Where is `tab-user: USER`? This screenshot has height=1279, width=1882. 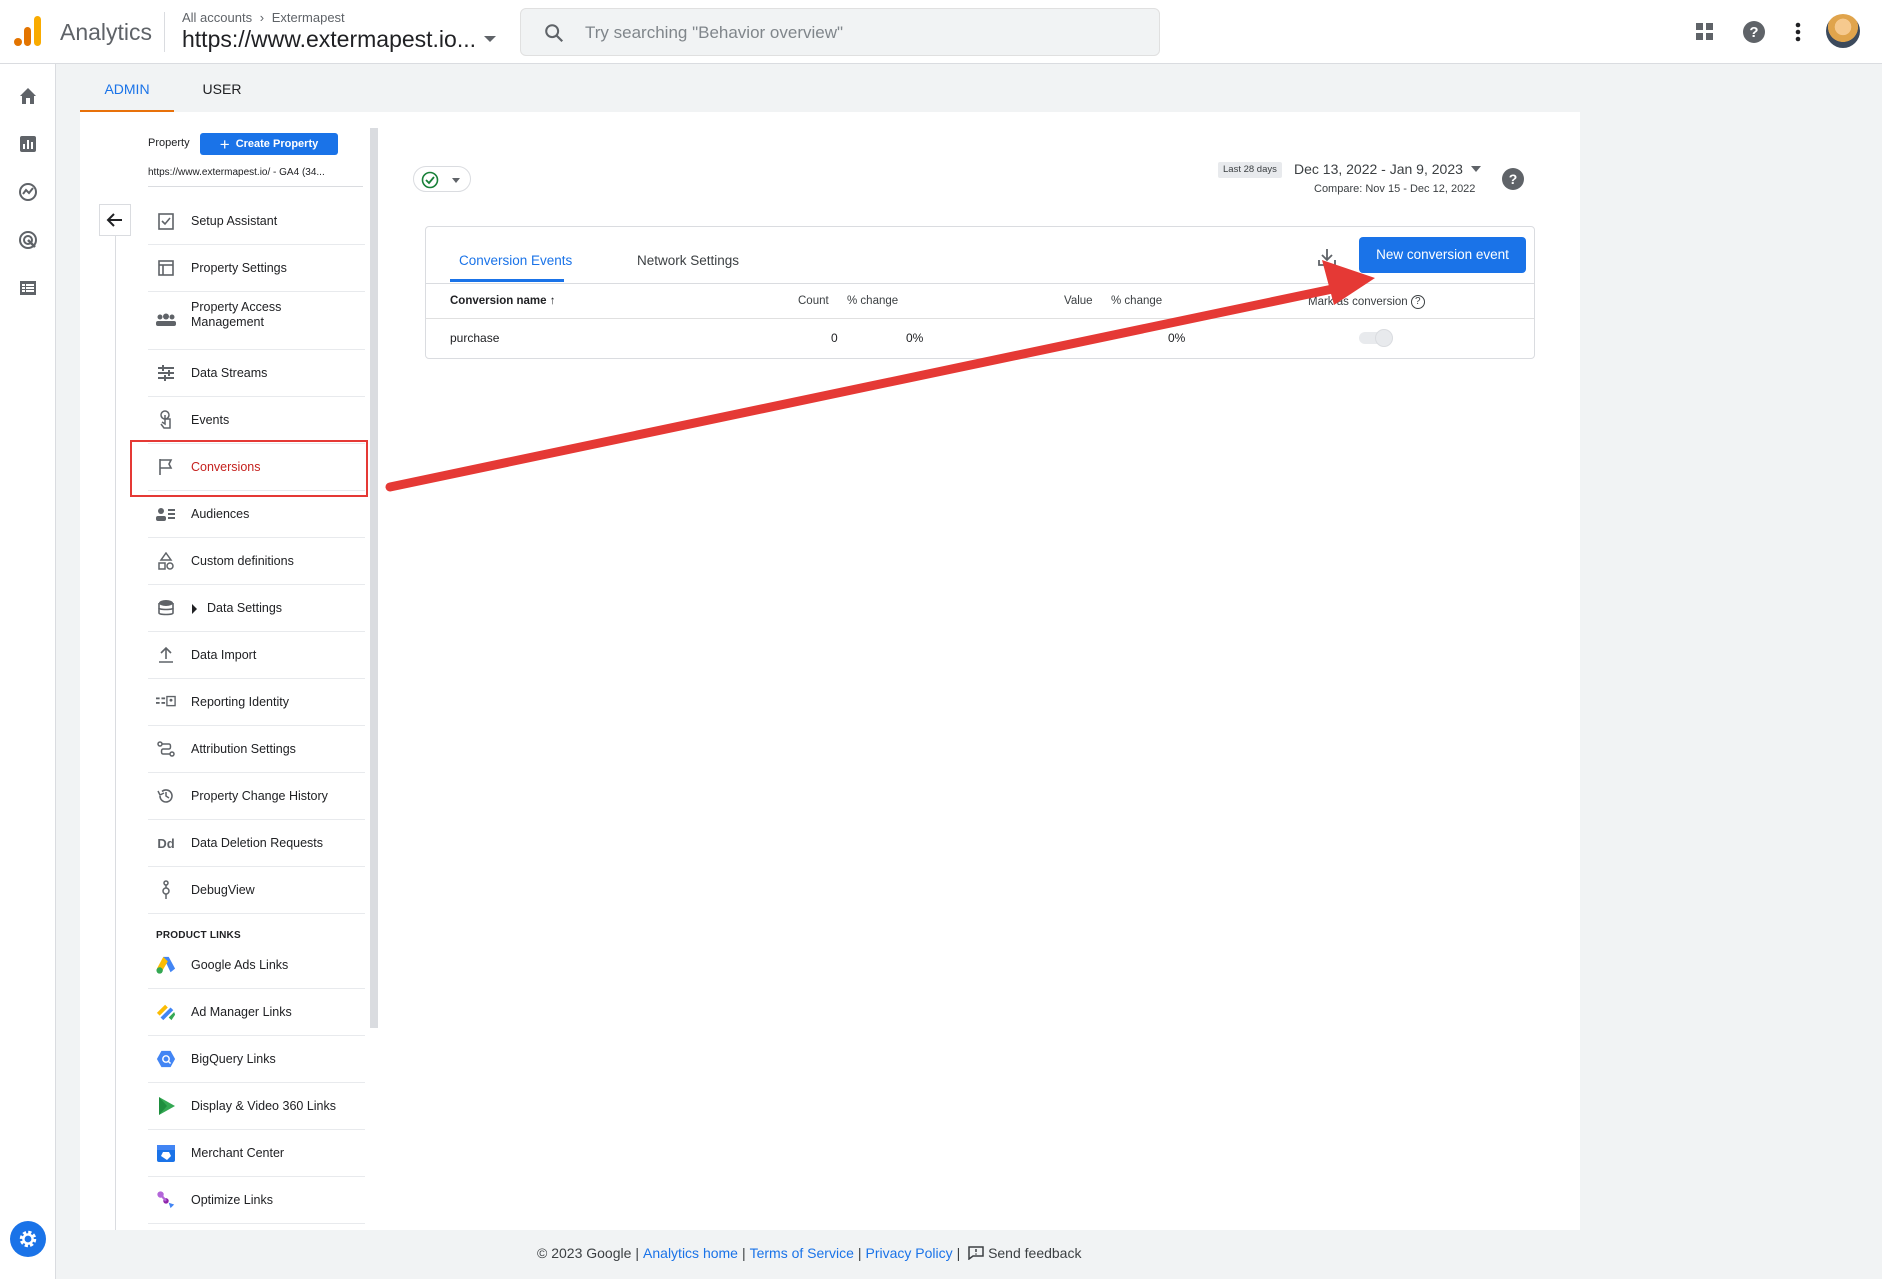
tab-user: USER is located at coordinates (222, 92).